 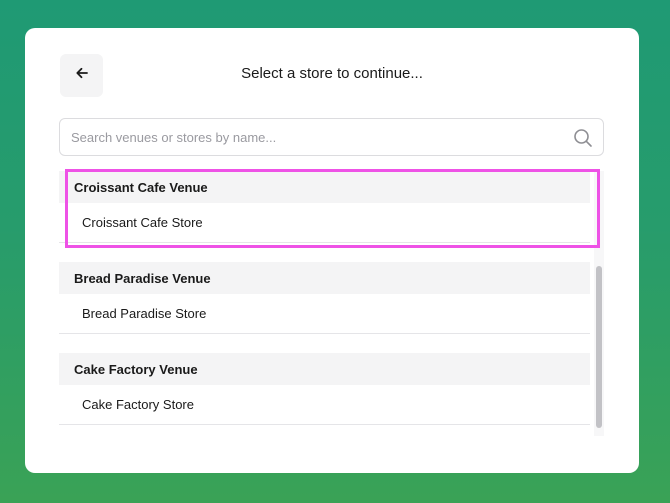 I want to click on store-item: Croissant Cafe Store, so click(x=324, y=223).